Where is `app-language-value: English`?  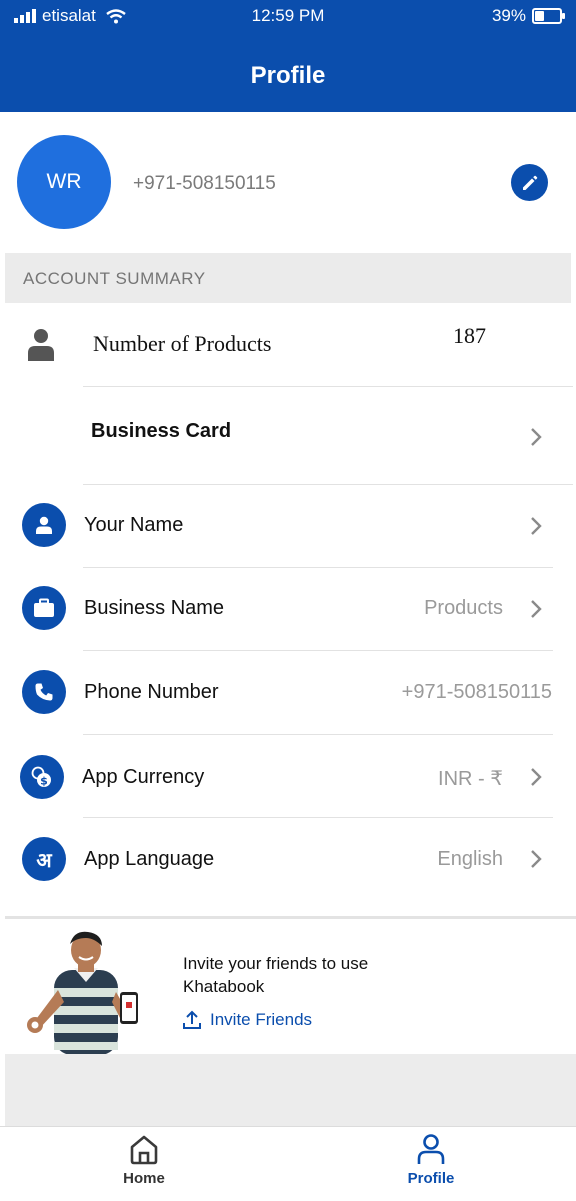
app-language-value: English is located at coordinates (470, 859).